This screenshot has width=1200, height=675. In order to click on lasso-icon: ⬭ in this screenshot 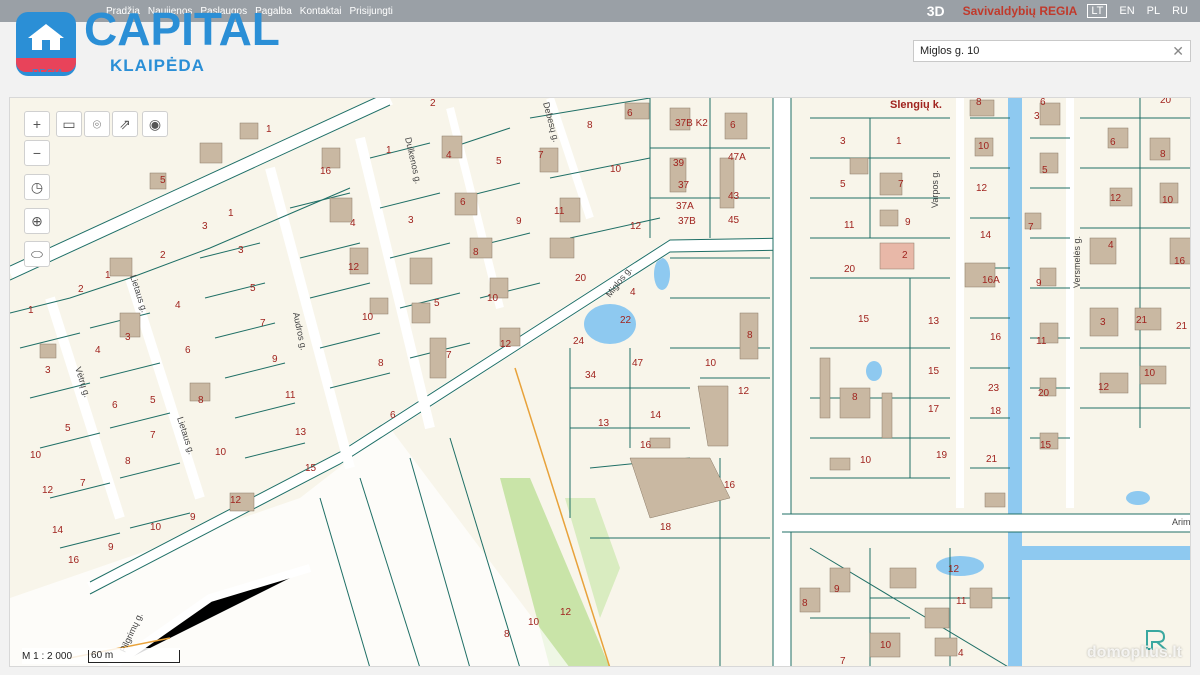, I will do `click(37, 253)`.